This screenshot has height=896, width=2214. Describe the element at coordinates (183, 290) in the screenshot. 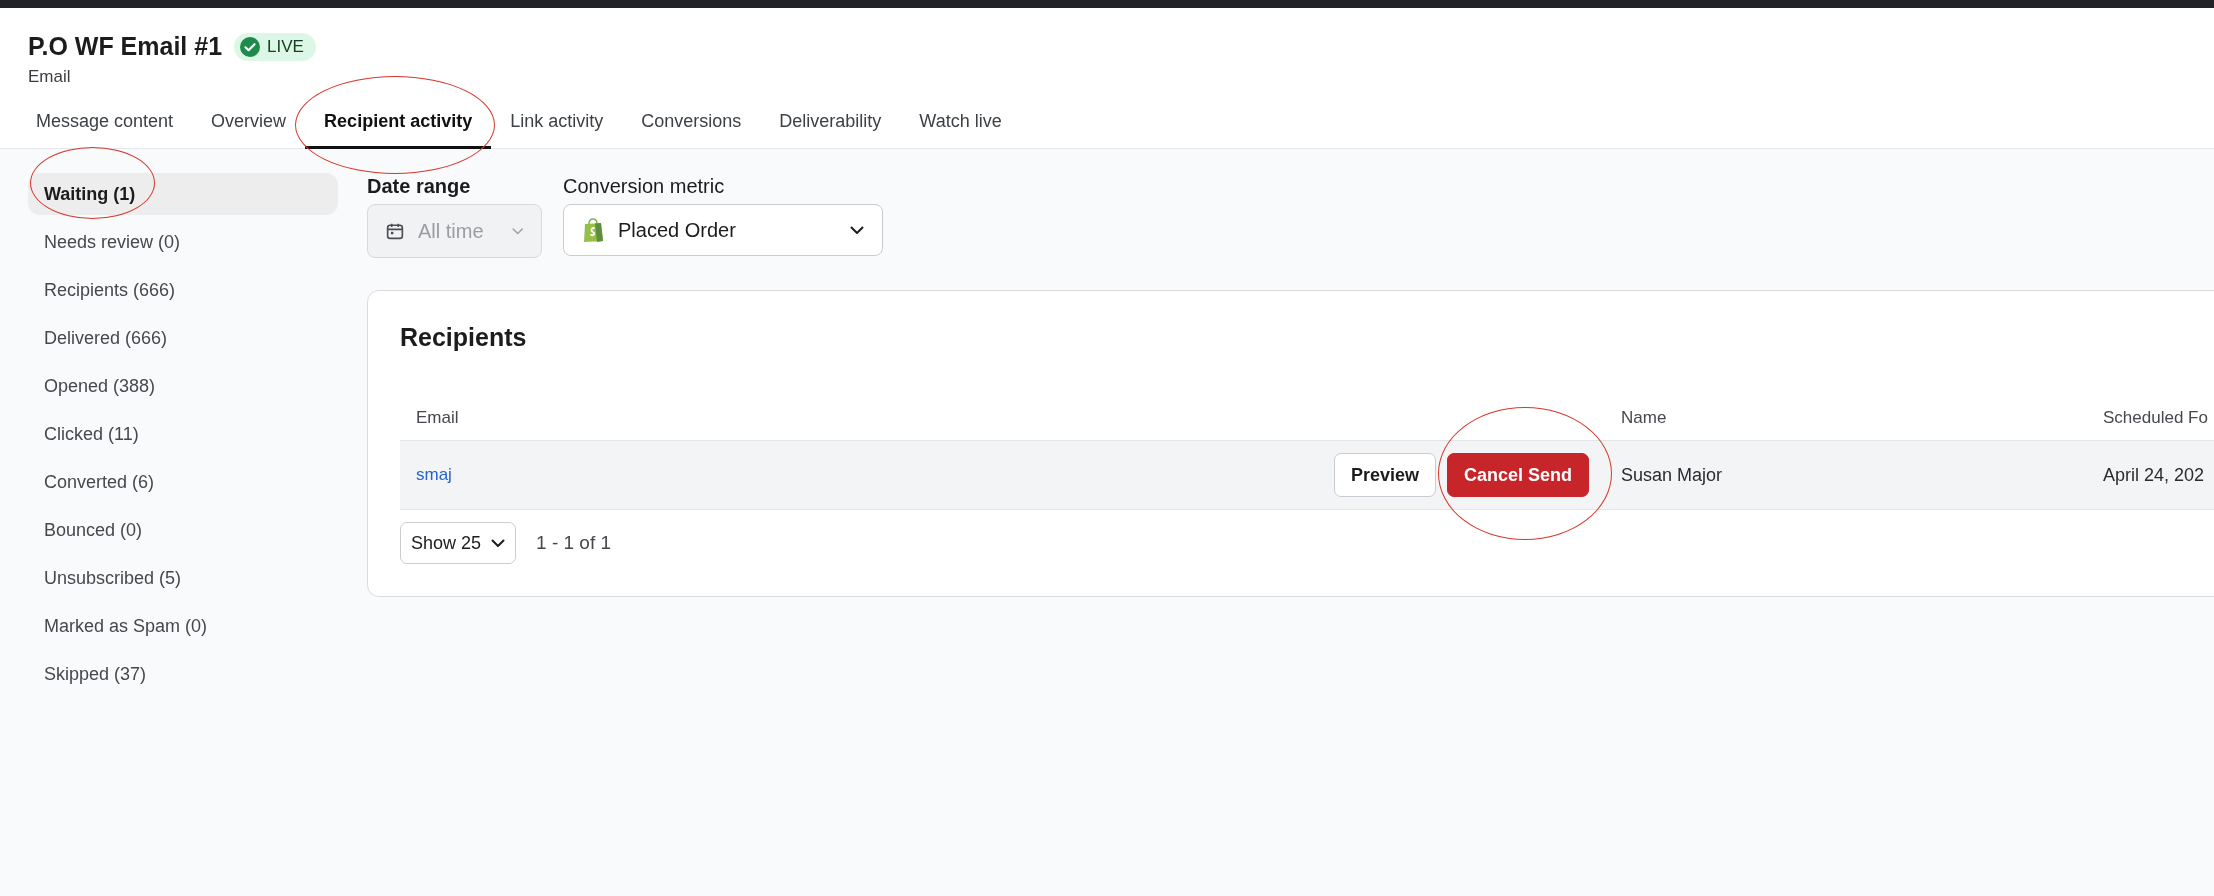

I see `sidebar-item: Recipients (666)` at that location.